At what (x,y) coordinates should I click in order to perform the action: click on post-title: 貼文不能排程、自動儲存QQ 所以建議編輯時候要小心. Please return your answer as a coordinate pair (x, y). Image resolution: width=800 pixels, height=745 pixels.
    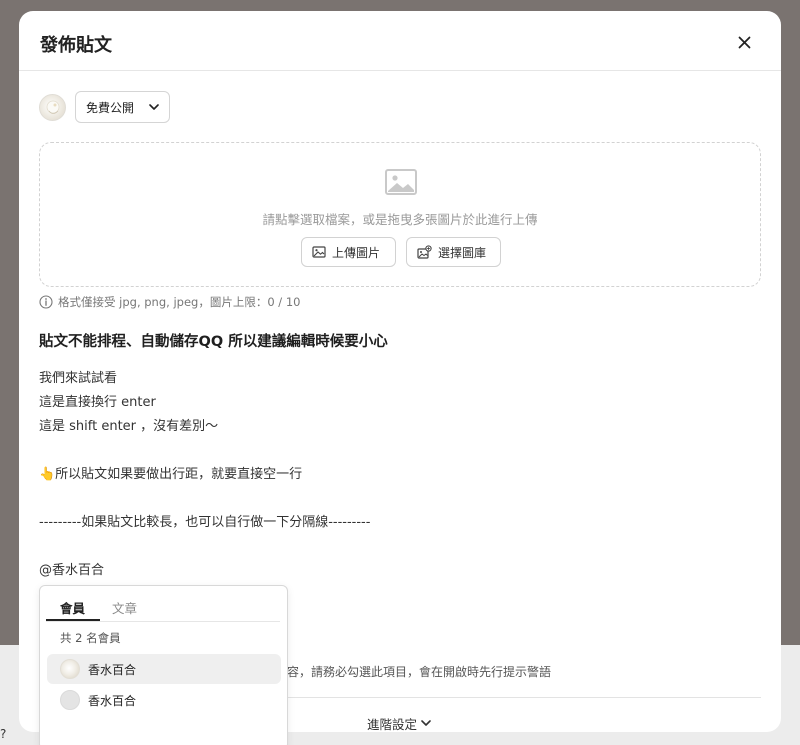
    Looking at the image, I should click on (213, 340).